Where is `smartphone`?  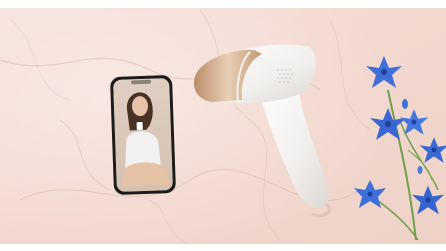 smartphone is located at coordinates (143, 135).